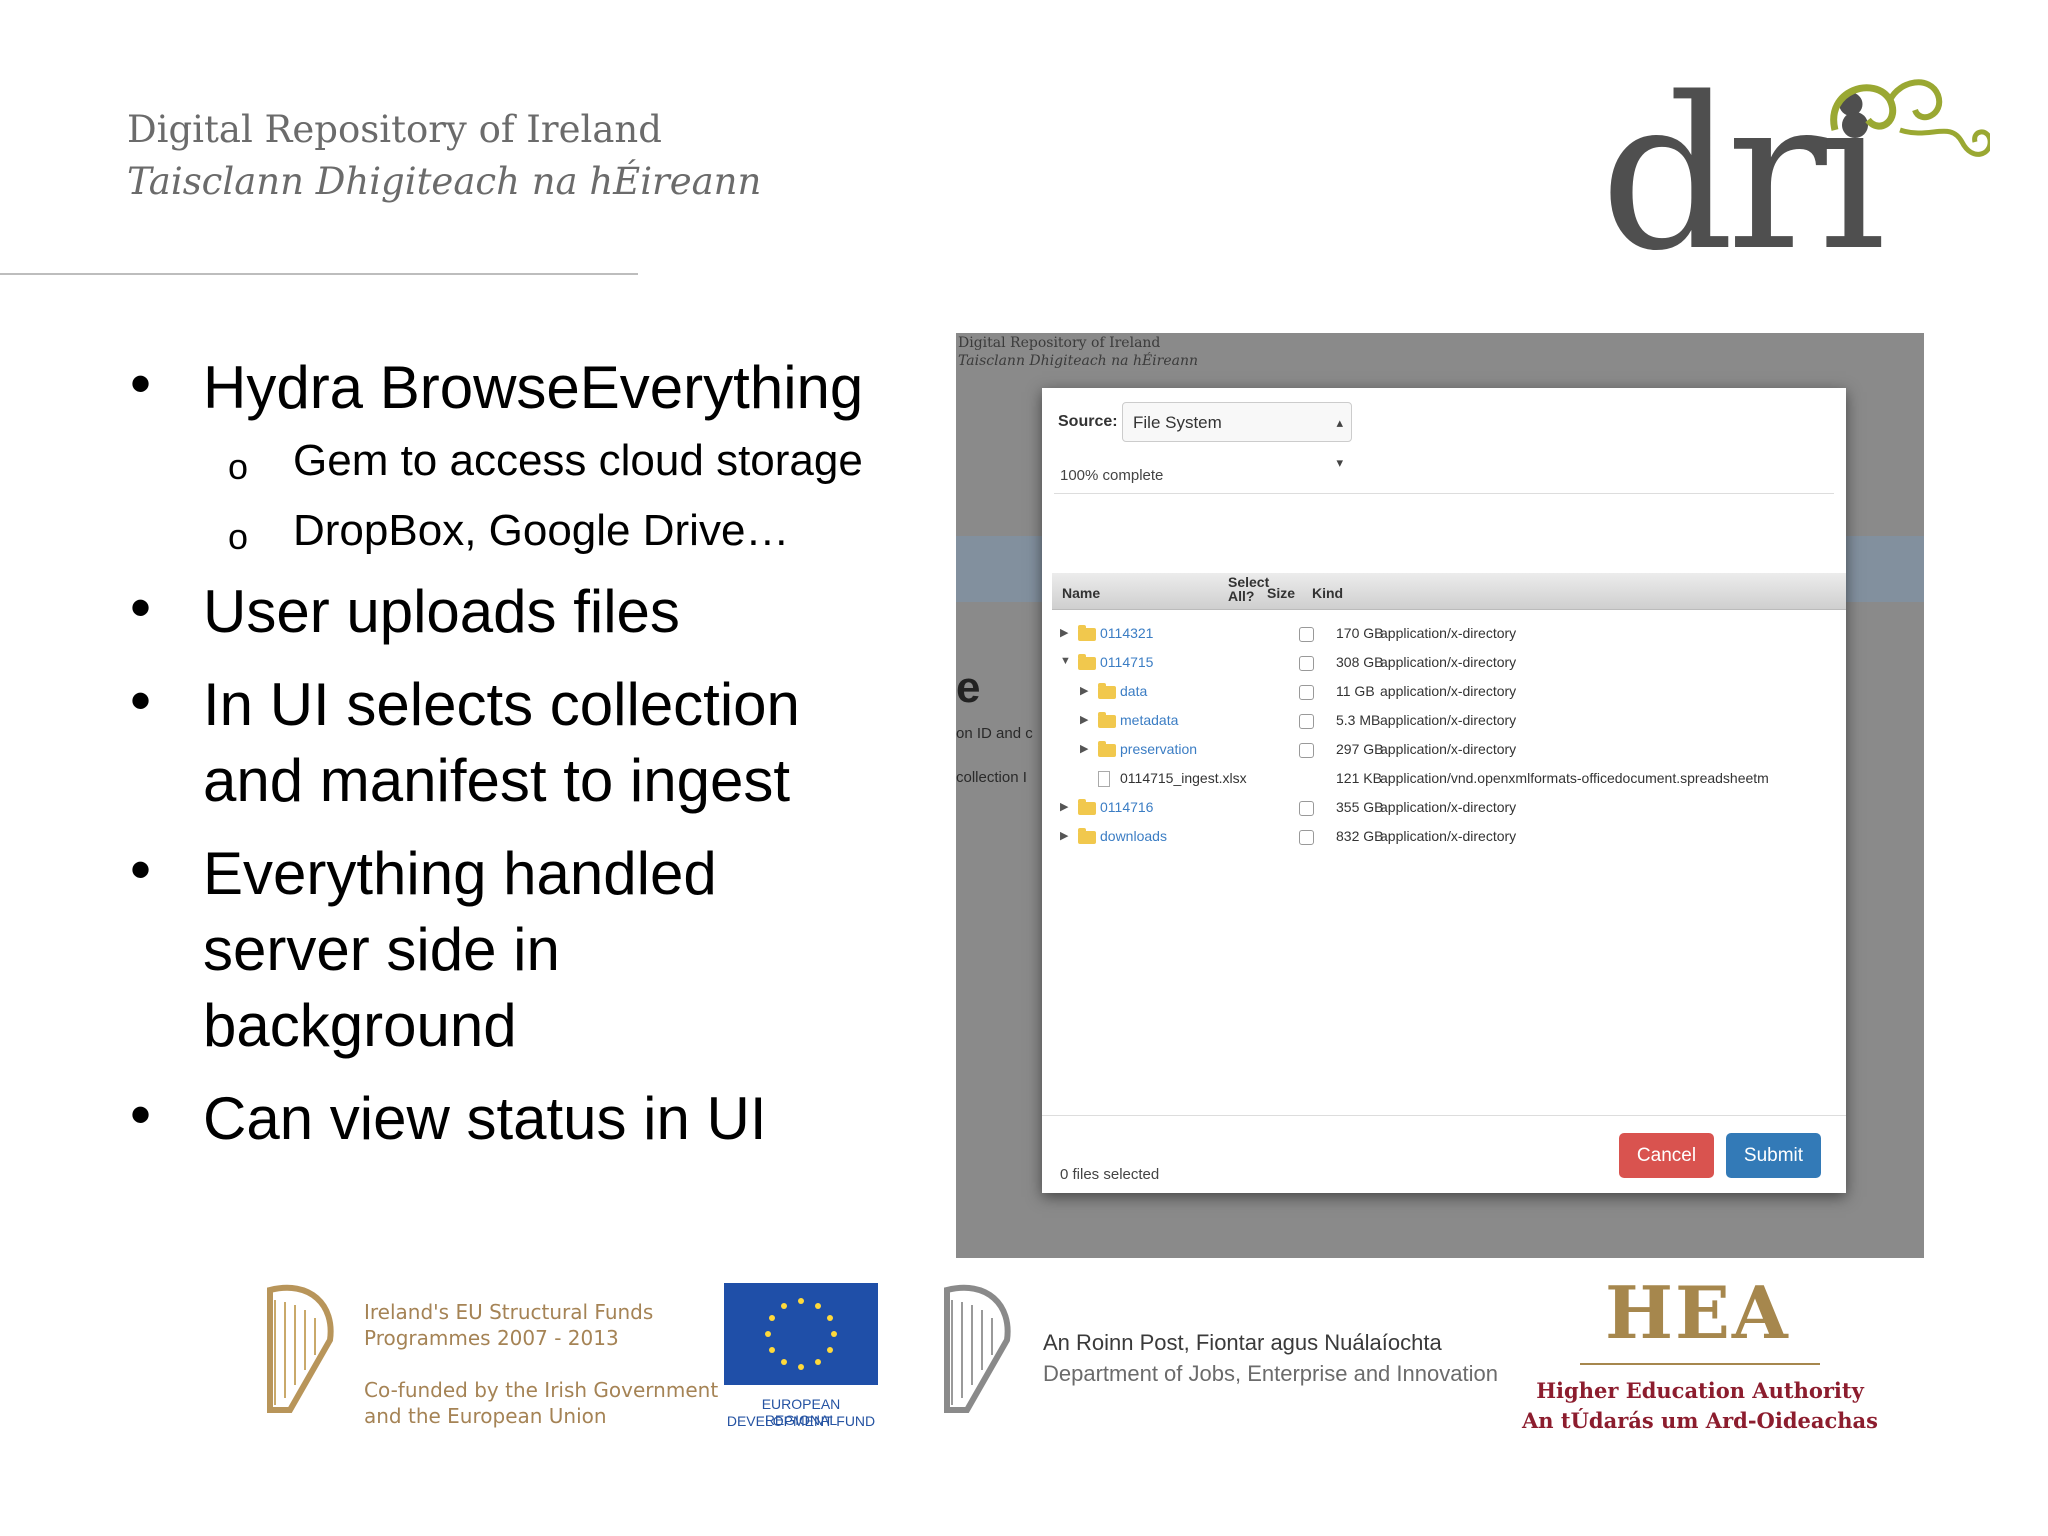 This screenshot has width=2048, height=1536. What do you see at coordinates (1449, 591) in the screenshot?
I see `file-table-header: Name Select All? Size Kind` at bounding box center [1449, 591].